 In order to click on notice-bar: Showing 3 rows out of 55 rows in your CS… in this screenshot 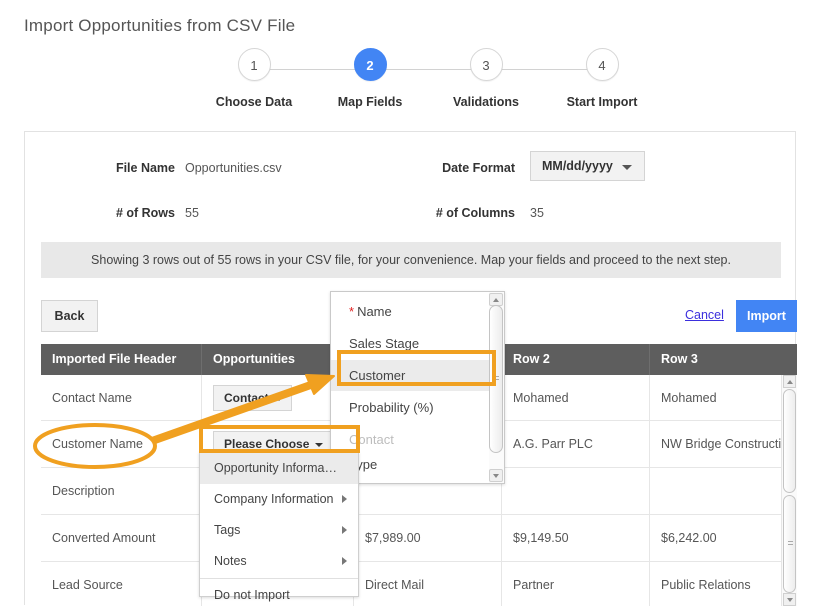, I will do `click(411, 260)`.